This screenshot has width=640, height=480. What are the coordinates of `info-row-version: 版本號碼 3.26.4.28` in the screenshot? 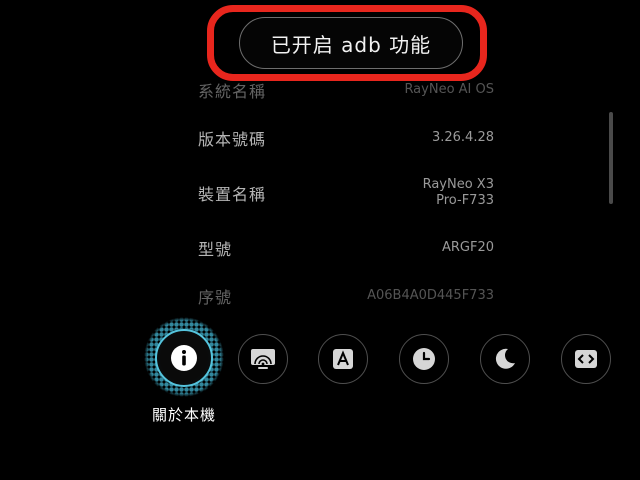 It's located at (346, 138).